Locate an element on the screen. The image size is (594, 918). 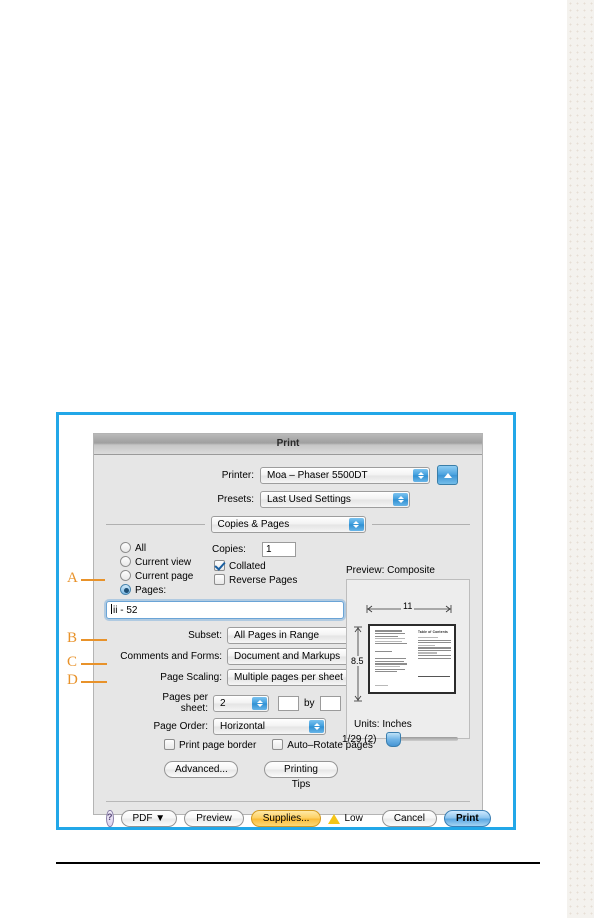
pdf-button: PDF ▼ is located at coordinates (149, 818).